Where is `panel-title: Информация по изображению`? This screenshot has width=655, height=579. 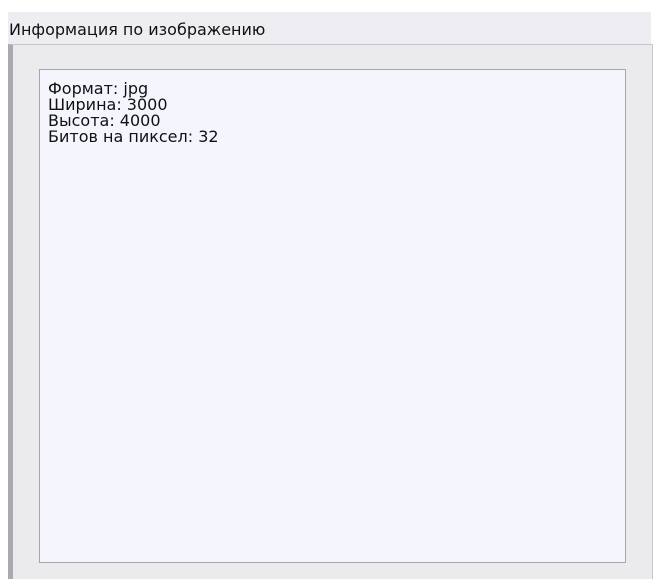 panel-title: Информация по изображению is located at coordinates (137, 29).